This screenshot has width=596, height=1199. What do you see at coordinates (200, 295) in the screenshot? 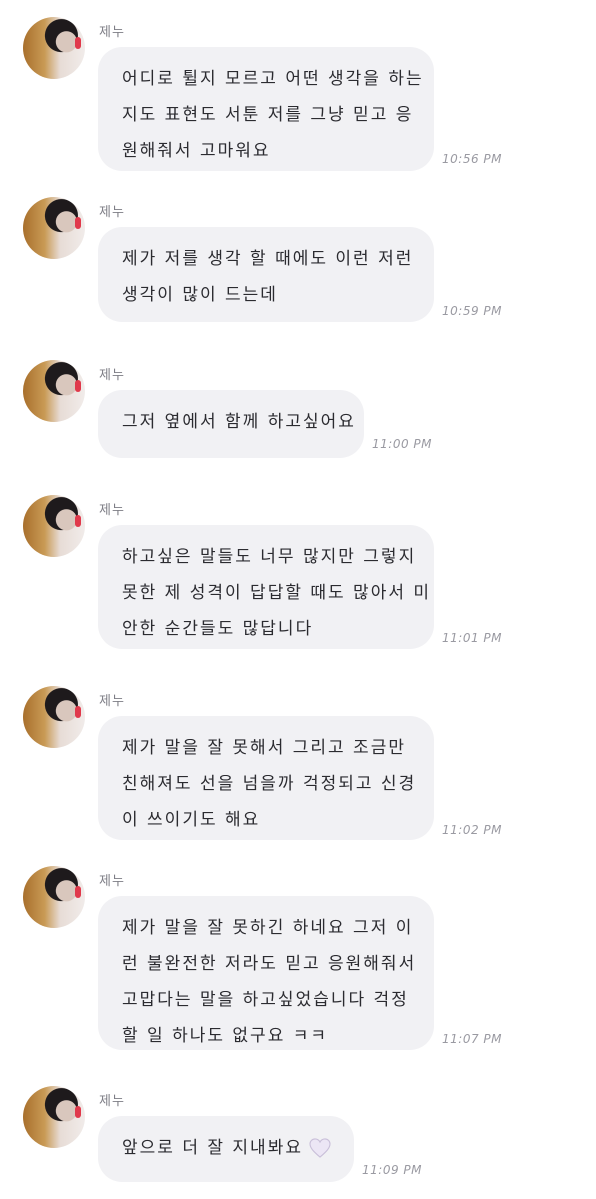
I see `message-line: 생각이 많이 드는데` at bounding box center [200, 295].